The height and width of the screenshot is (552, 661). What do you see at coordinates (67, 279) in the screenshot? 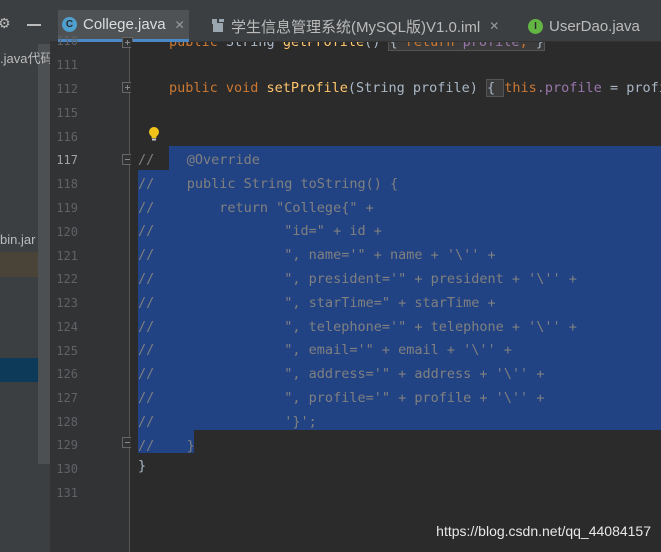
I see `line-number: 122` at bounding box center [67, 279].